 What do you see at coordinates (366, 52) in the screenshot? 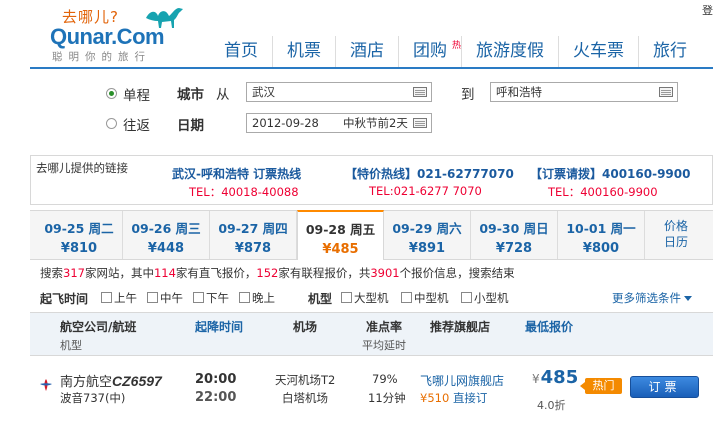
I see `nav-hotels: 酒店` at bounding box center [366, 52].